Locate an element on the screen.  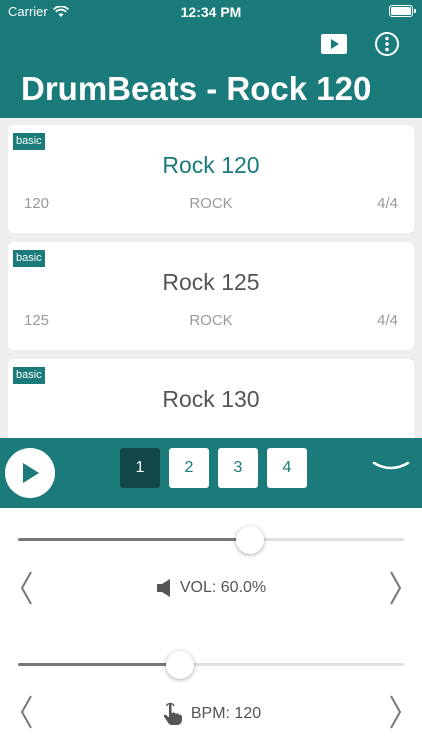
beat-name: Rock 130 is located at coordinates (211, 399).